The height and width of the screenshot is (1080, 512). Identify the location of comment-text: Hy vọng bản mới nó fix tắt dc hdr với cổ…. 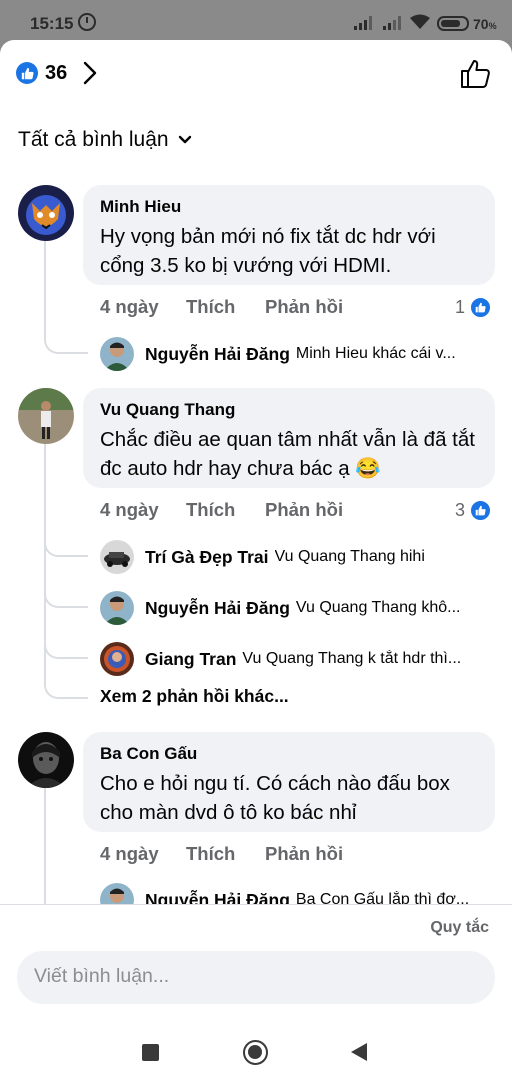
(268, 251).